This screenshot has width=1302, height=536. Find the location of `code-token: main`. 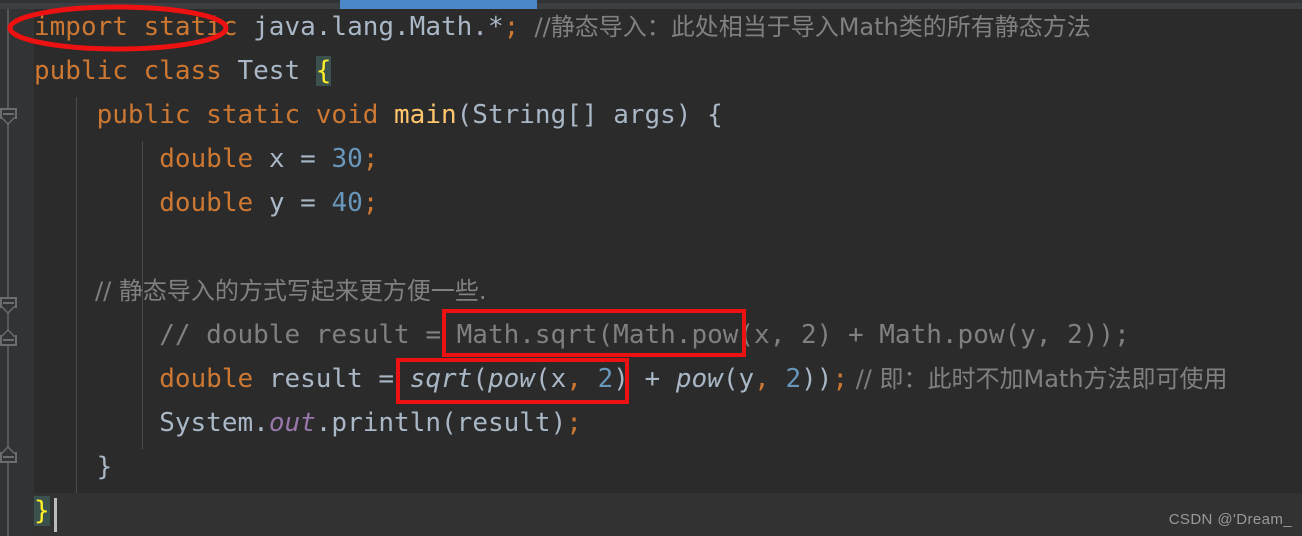

code-token: main is located at coordinates (425, 115).